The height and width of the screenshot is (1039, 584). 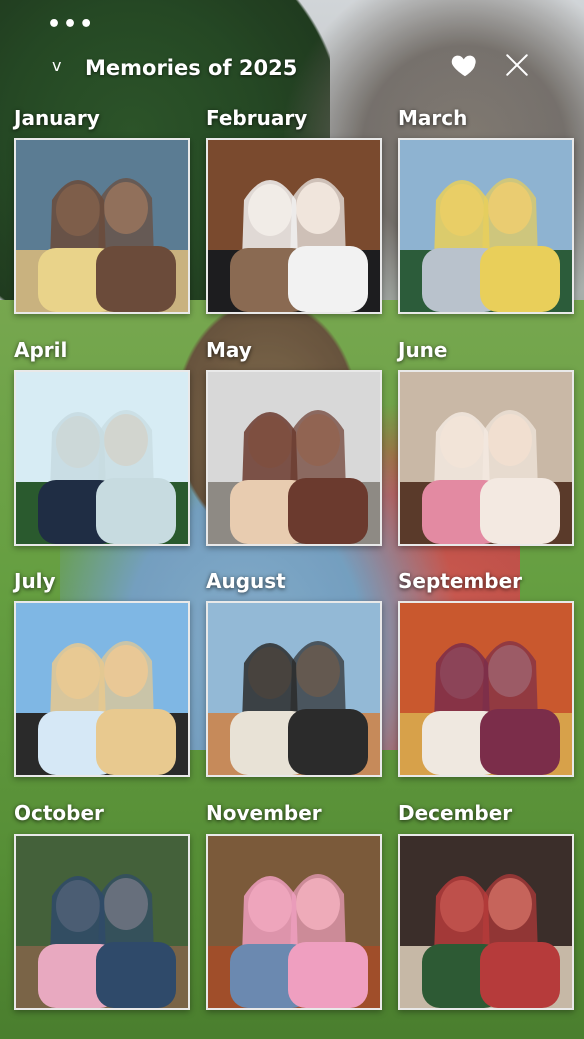 What do you see at coordinates (455, 813) in the screenshot?
I see `month-label: December` at bounding box center [455, 813].